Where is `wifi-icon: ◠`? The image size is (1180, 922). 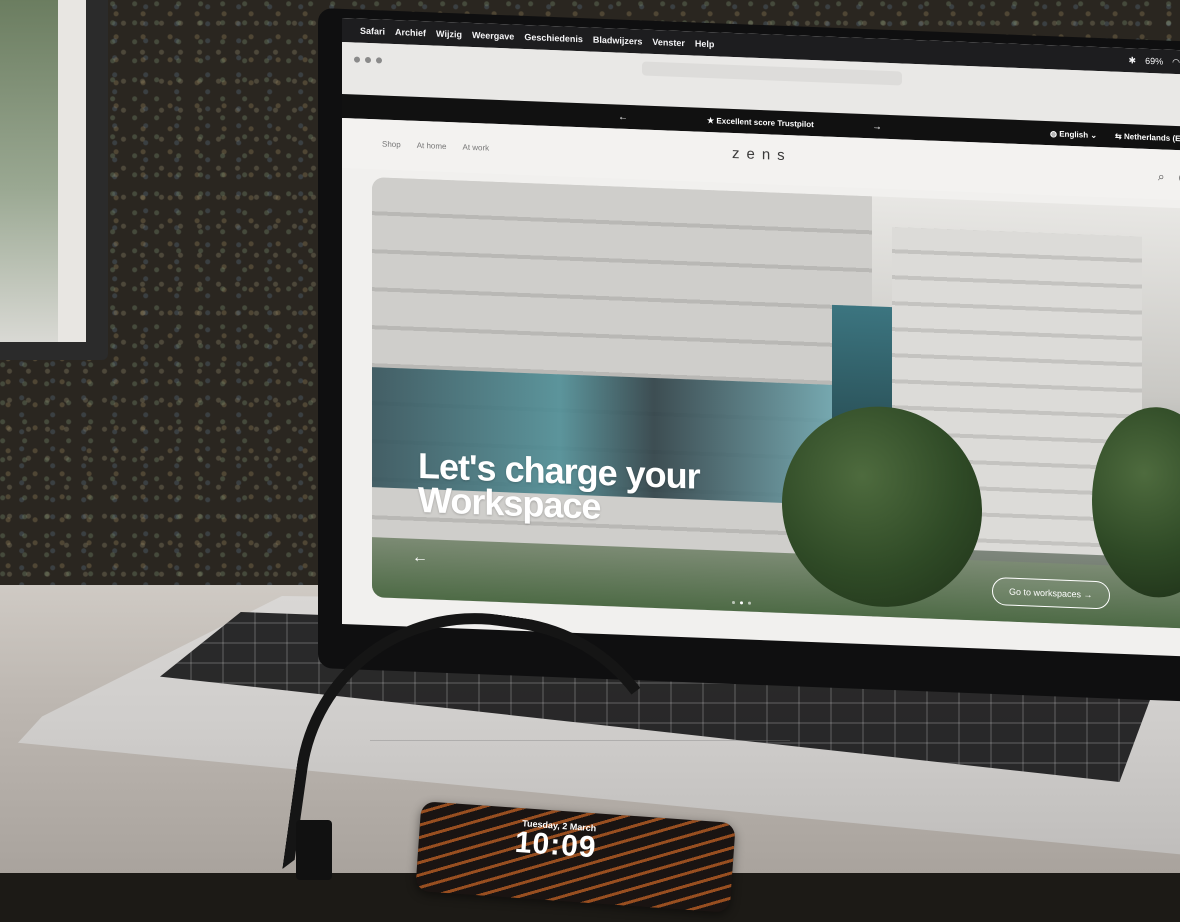
wifi-icon: ◠ is located at coordinates (1176, 61).